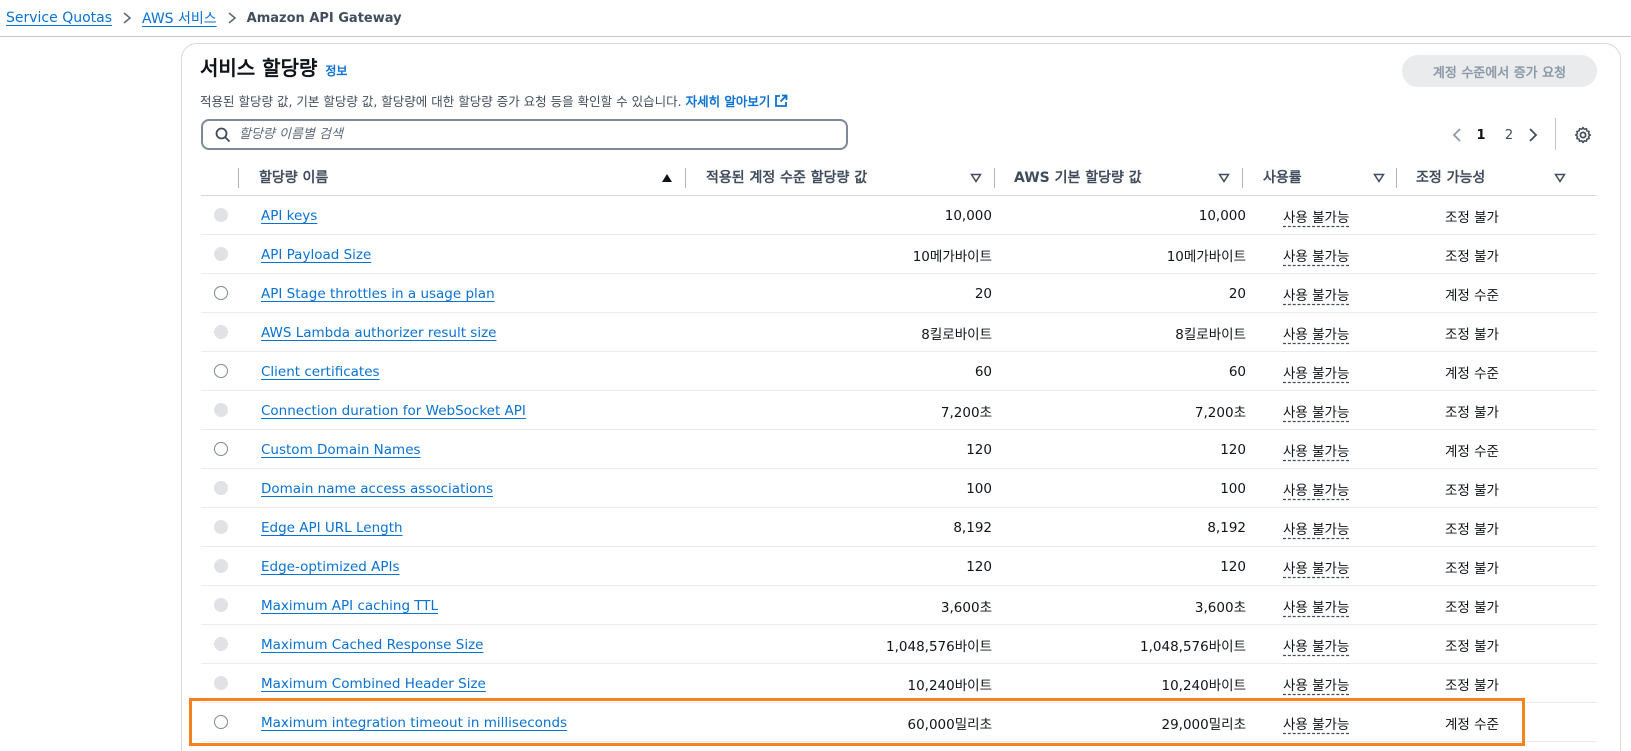 The image size is (1631, 751). I want to click on next-page-button, so click(1533, 135).